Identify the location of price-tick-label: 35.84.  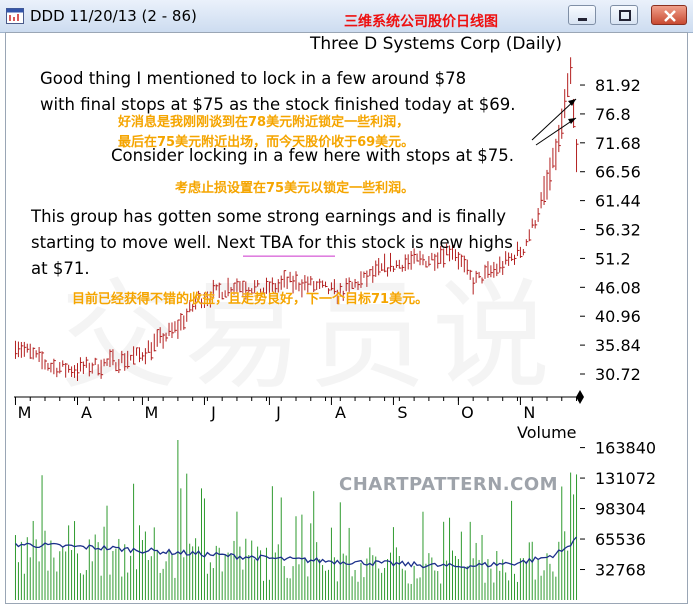
(618, 345).